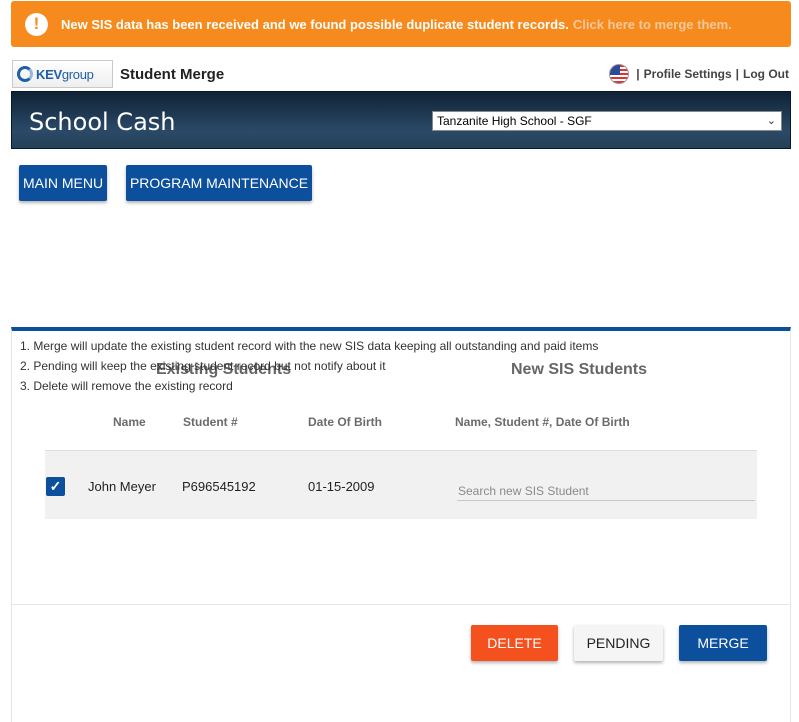 The height and width of the screenshot is (722, 799). I want to click on merge-button: MERGE, so click(723, 643).